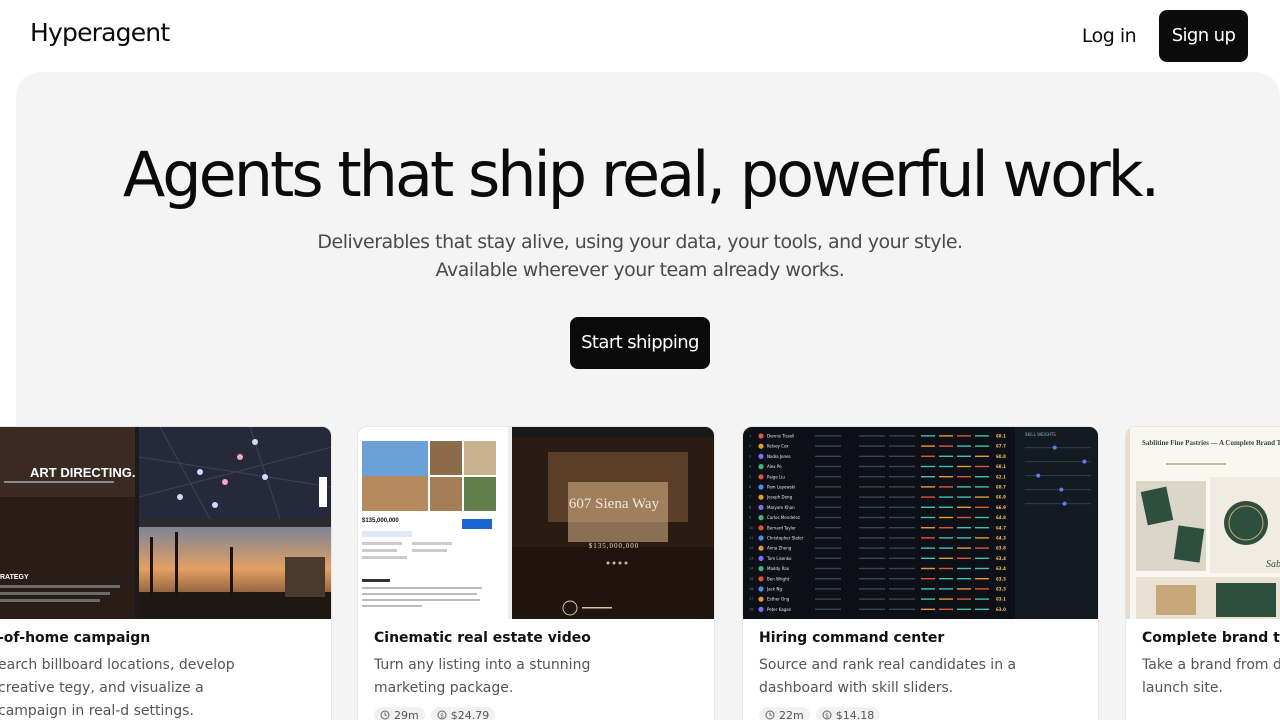 The image size is (1280, 720). I want to click on card-real-estate-video: $135,000,000 607 Siena Way $135,000,000, so click(536, 573).